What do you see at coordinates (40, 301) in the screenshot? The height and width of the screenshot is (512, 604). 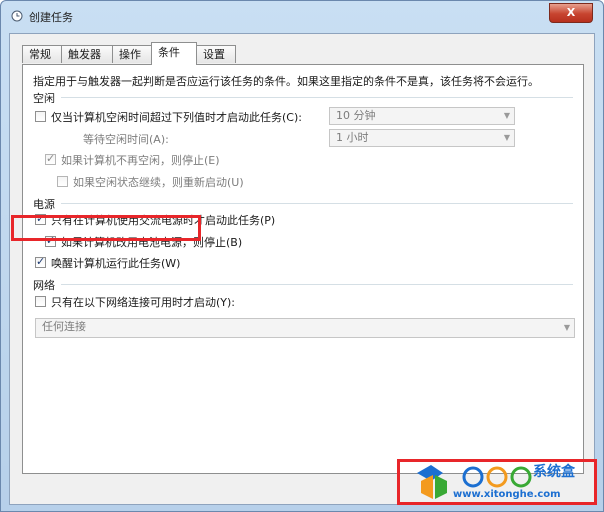 I see `network-available-checkbox` at bounding box center [40, 301].